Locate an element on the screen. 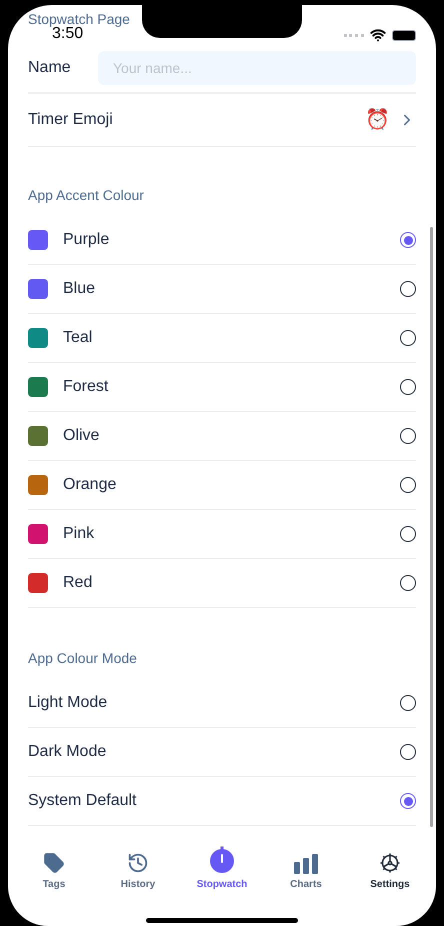 This screenshot has height=926, width=444. status-time: 3:50 is located at coordinates (68, 34).